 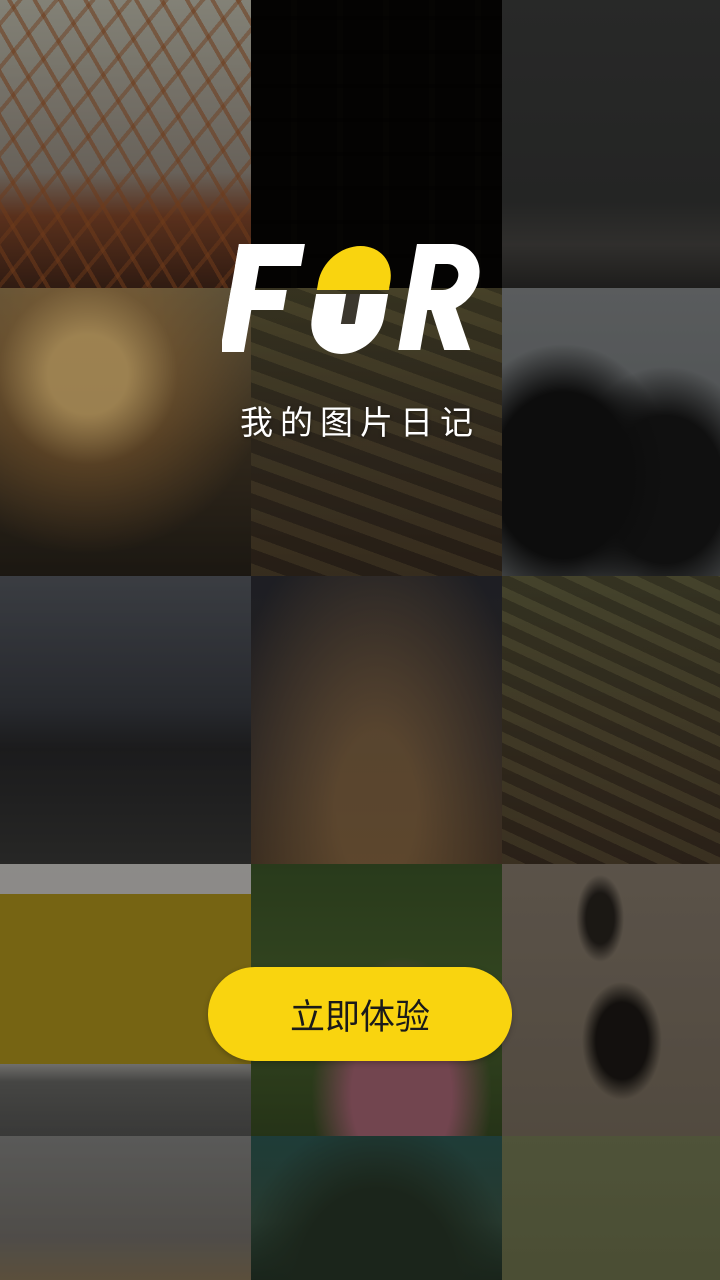 I want to click on app-tagline: 我的图片日记, so click(x=360, y=422).